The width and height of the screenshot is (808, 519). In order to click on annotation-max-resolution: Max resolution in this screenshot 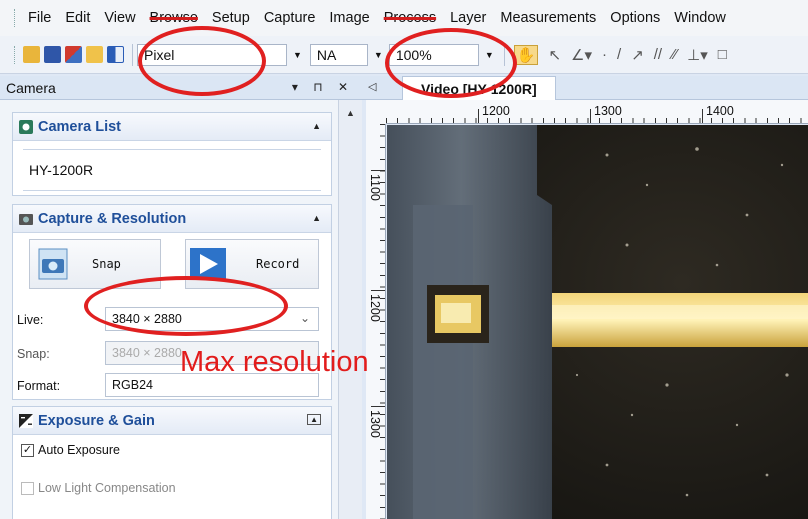, I will do `click(274, 362)`.